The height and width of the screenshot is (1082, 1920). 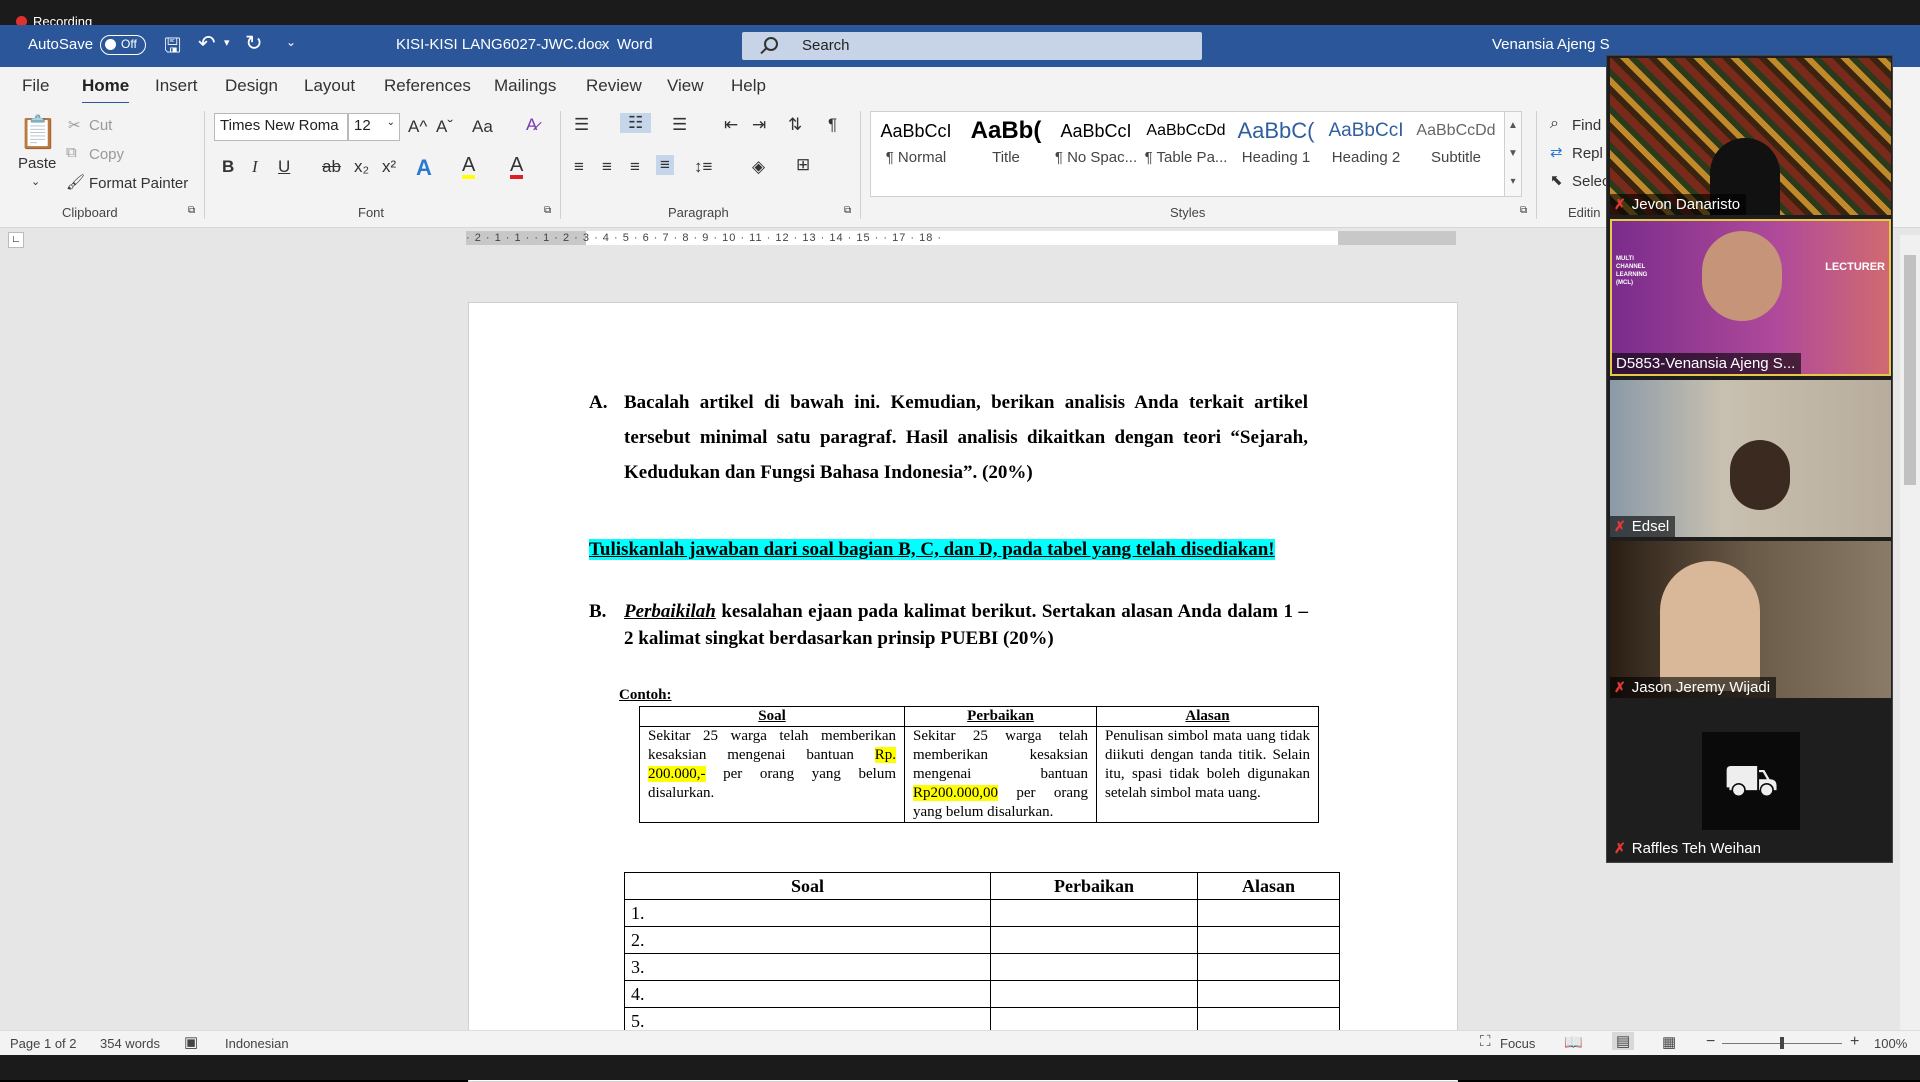 I want to click on styles-up-icon: ▲, so click(x=1513, y=126).